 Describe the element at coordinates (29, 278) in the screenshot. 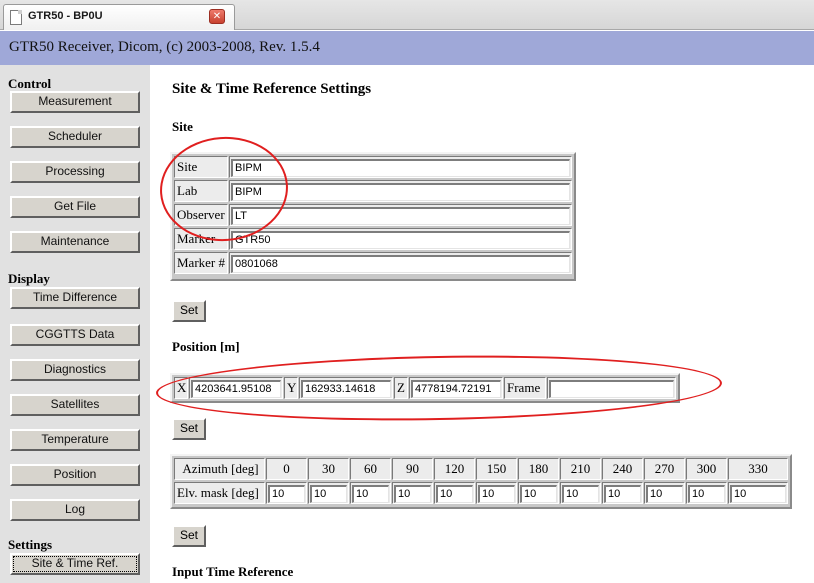

I see `sidebar-heading-display: Display` at that location.